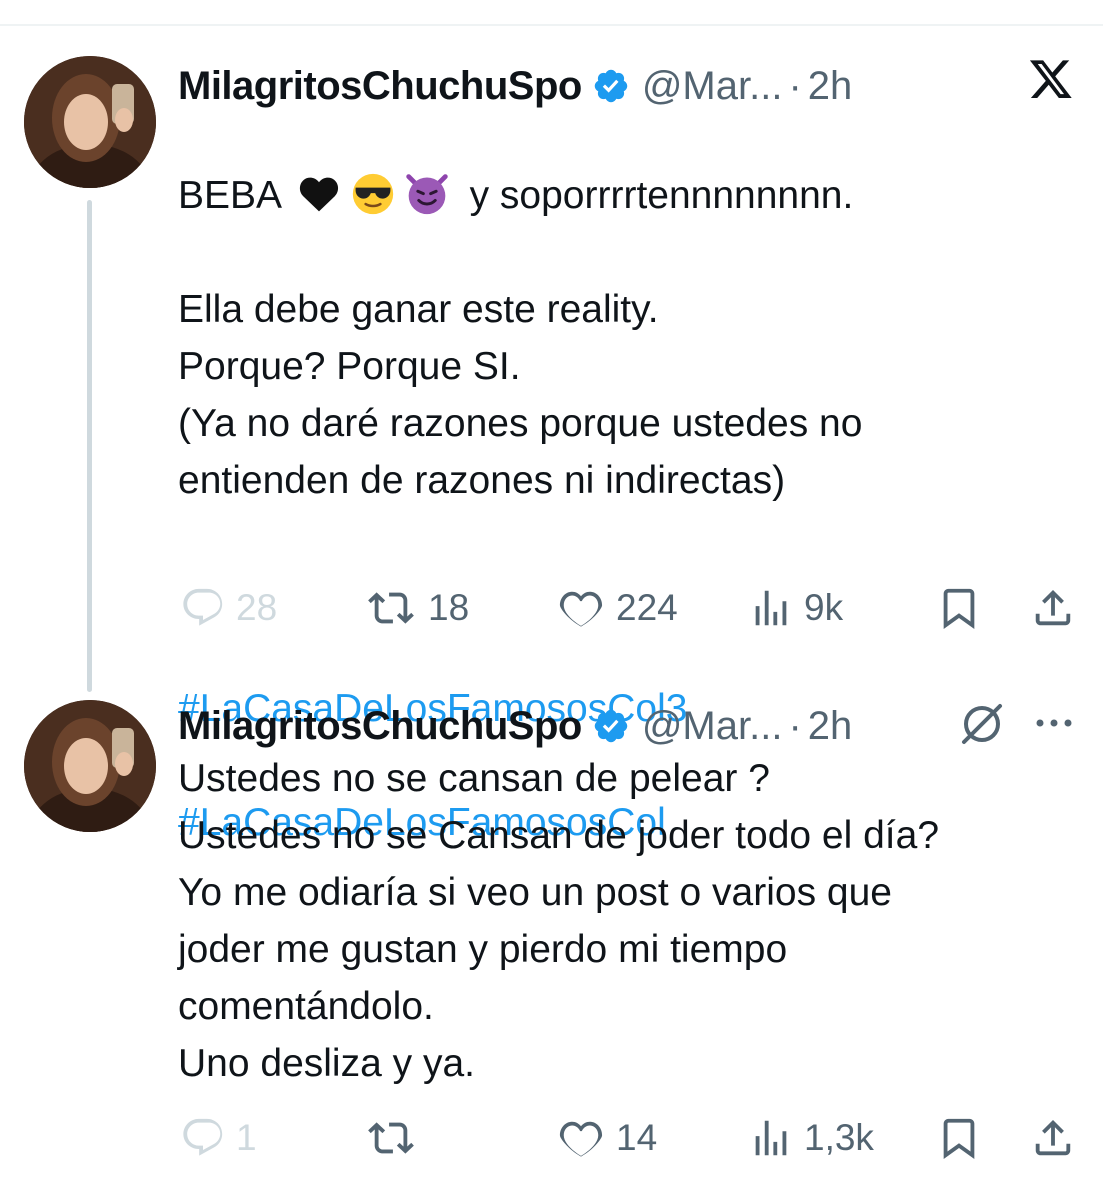  I want to click on views-count: 9k, so click(824, 607).